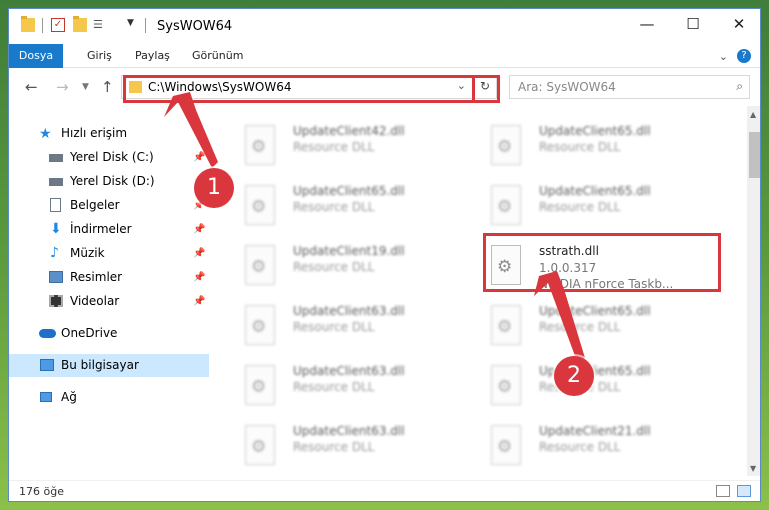  What do you see at coordinates (384, 26) in the screenshot?
I see `title-bar: ✓ ☰ ▼ SysWOW64 — ☐ ✕` at bounding box center [384, 26].